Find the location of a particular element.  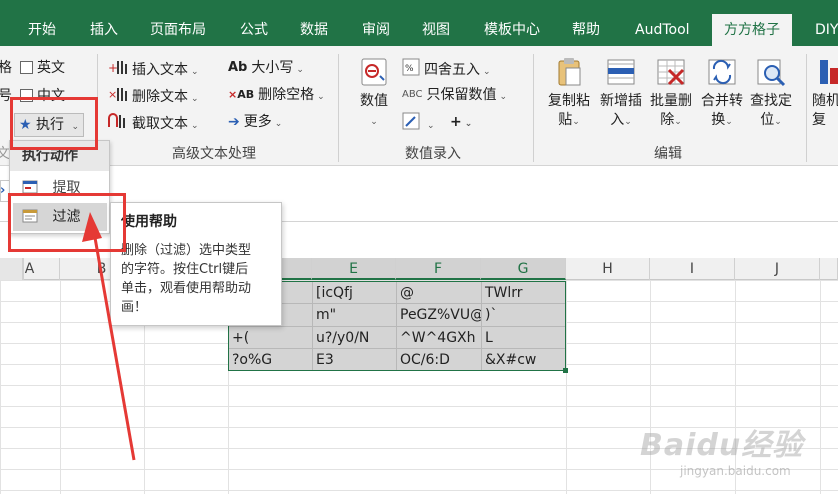

baidu-watermark: Baidu经验 jingyan.baidu.com is located at coordinates (721, 449).